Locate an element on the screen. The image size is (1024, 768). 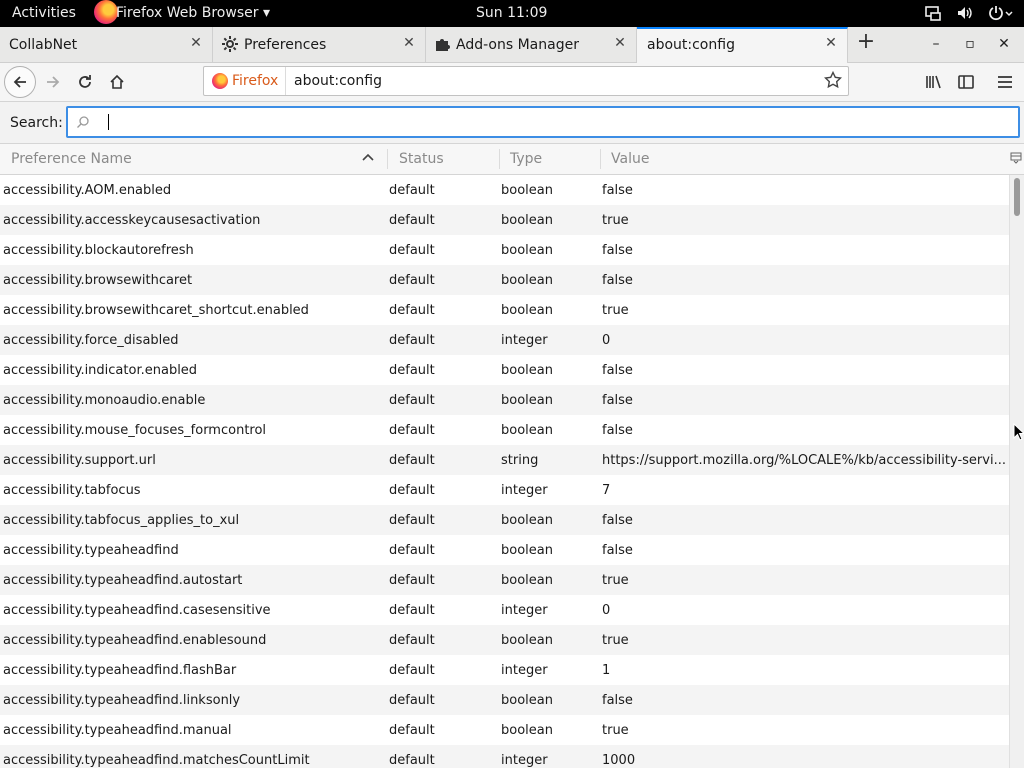
preference-name-cell: accessibility.tabfocus is located at coordinates (72, 490).